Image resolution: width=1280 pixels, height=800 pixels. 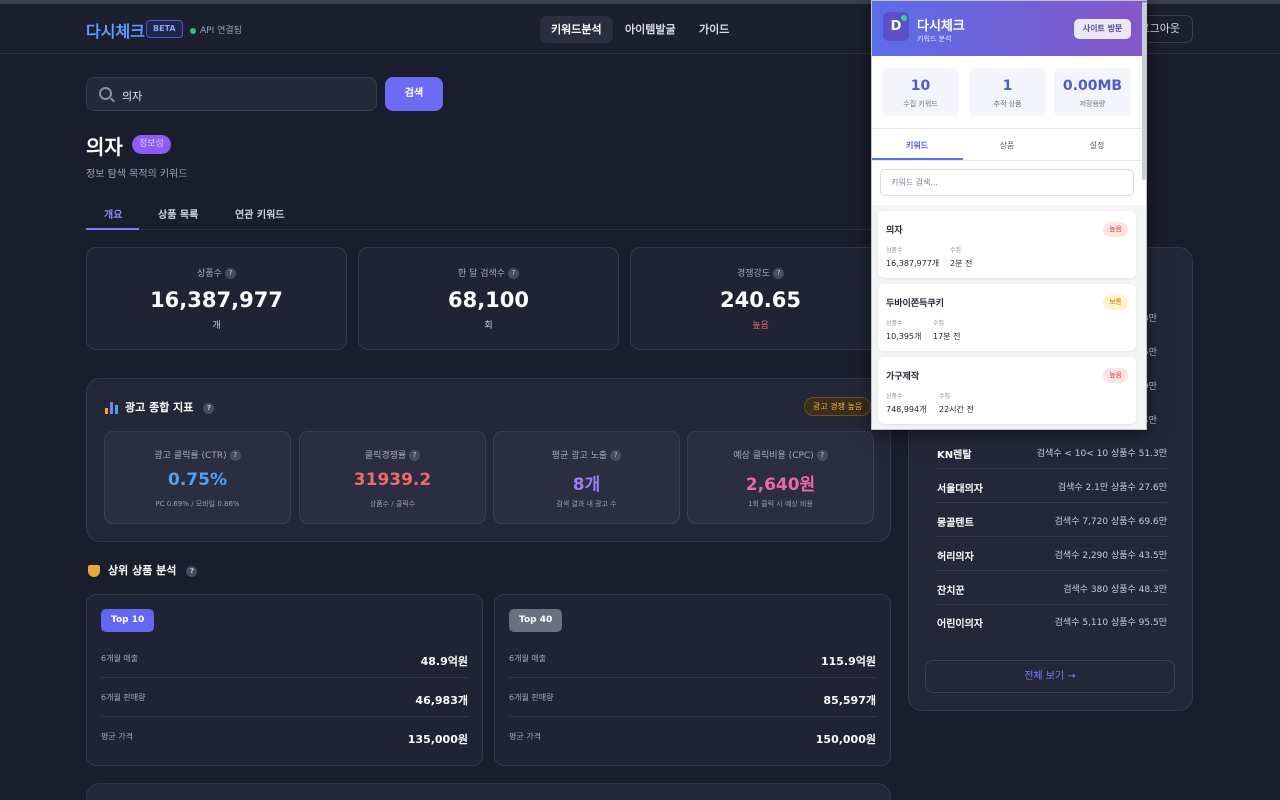 I want to click on popup-stat-products: 1 추적 상품, so click(x=1007, y=92).